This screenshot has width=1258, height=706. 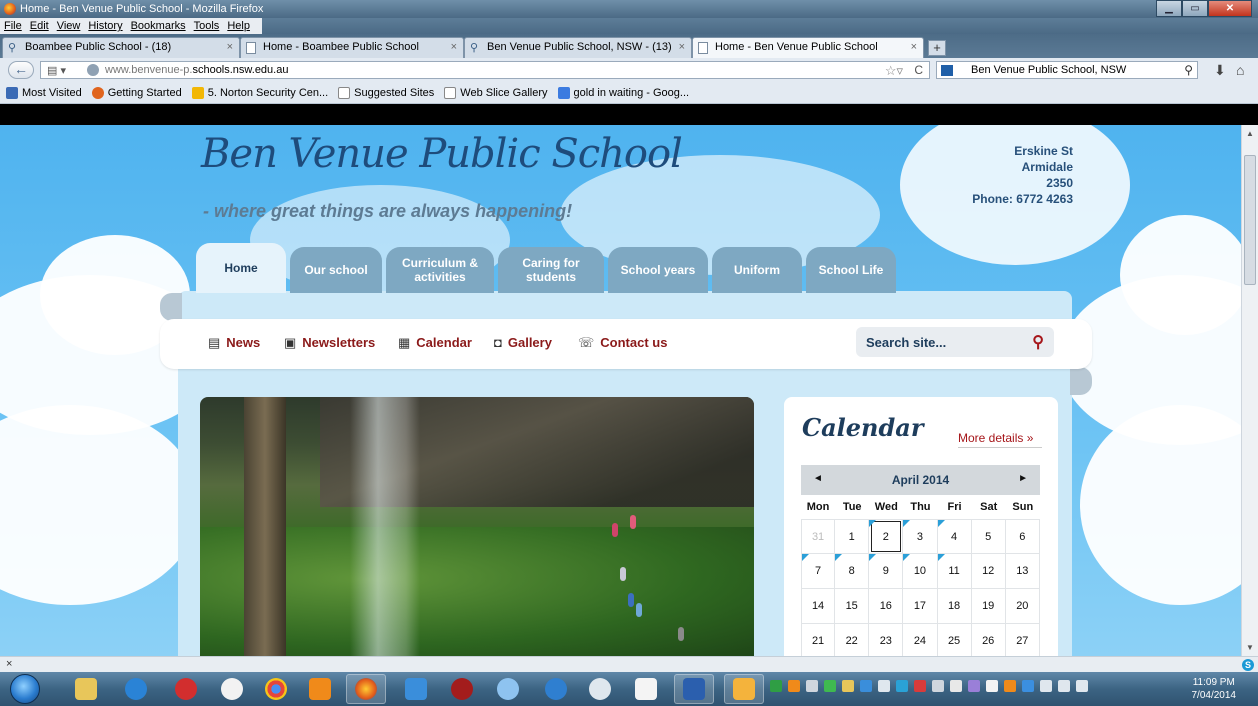 I want to click on calendar-day: 1, so click(x=852, y=536).